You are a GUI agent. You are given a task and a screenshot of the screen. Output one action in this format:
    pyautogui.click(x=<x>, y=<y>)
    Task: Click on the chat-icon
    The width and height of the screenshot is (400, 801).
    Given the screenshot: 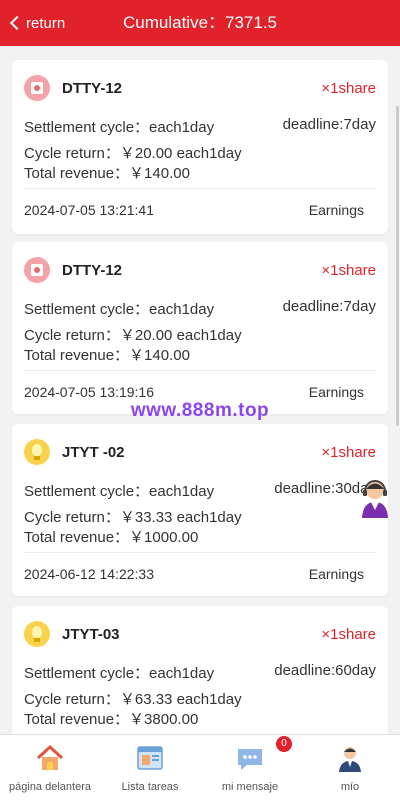 What is the action you would take?
    pyautogui.click(x=250, y=759)
    